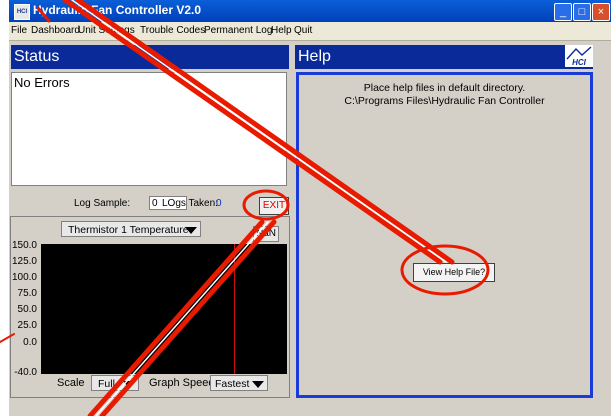  What do you see at coordinates (314, 56) in the screenshot?
I see `help-title: Help` at bounding box center [314, 56].